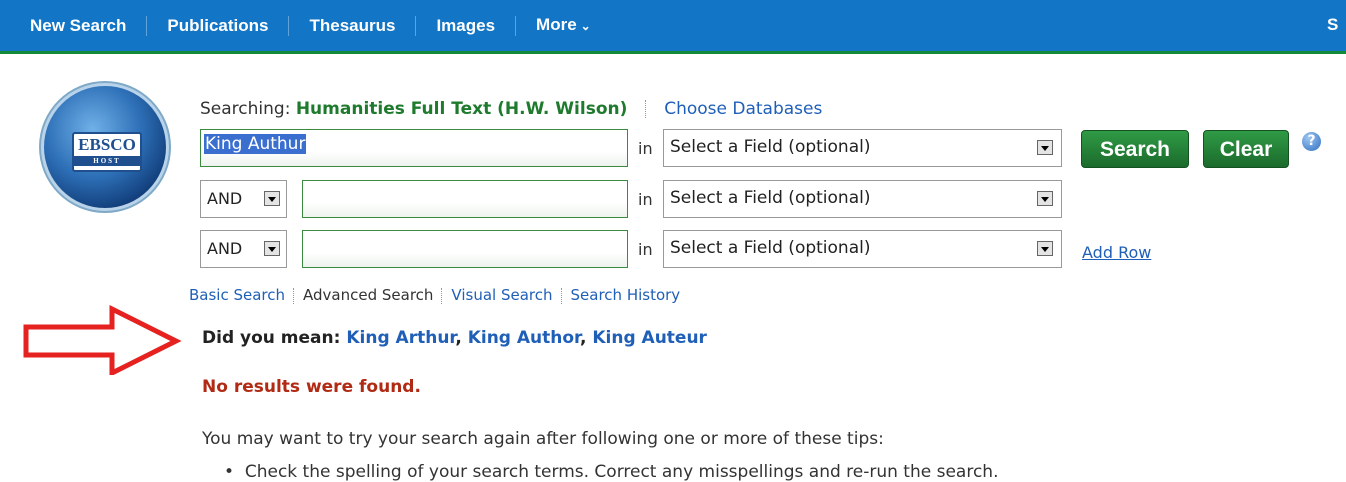 This screenshot has height=482, width=1346. Describe the element at coordinates (243, 199) in the screenshot. I see `bool-select-2: AND` at that location.